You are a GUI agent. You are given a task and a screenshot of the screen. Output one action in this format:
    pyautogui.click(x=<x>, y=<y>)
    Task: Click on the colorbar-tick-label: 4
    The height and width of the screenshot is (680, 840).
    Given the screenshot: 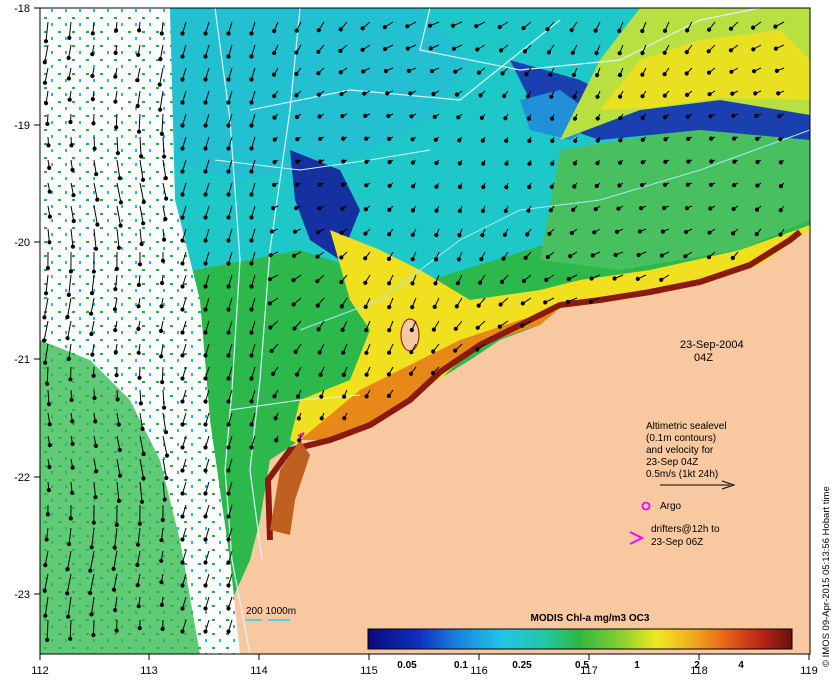 What is the action you would take?
    pyautogui.click(x=741, y=665)
    